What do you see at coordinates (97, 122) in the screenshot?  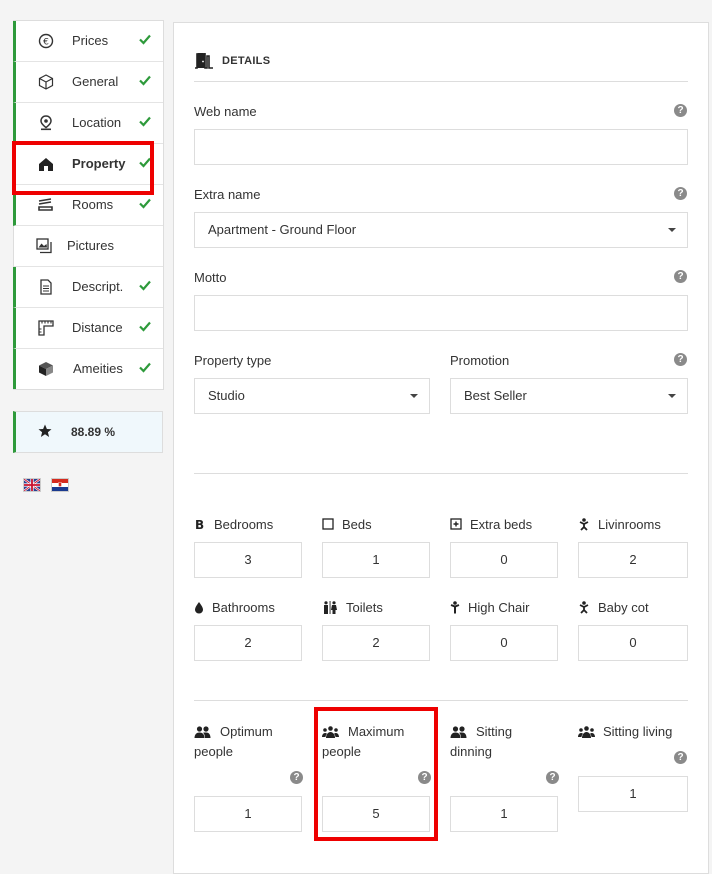 I see `sidebar-item-label: Location` at bounding box center [97, 122].